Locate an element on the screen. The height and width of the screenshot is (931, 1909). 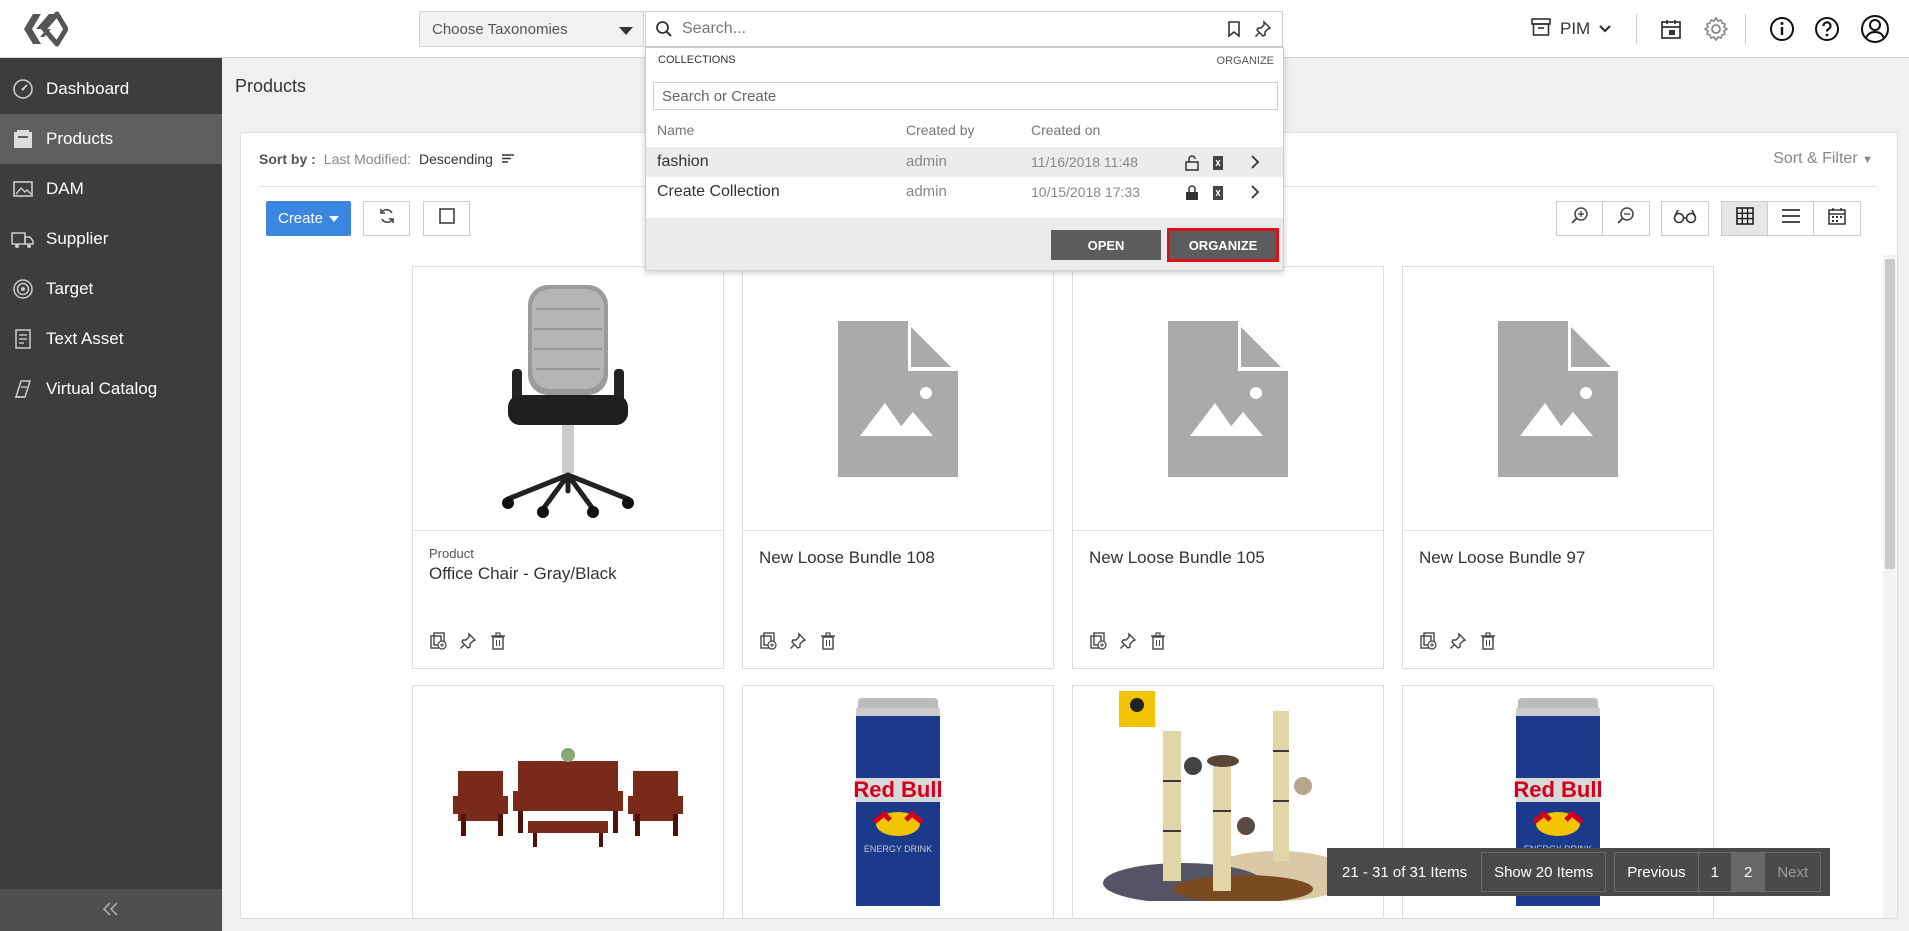
card-title: New Loose Bundle 97 is located at coordinates (1502, 558).